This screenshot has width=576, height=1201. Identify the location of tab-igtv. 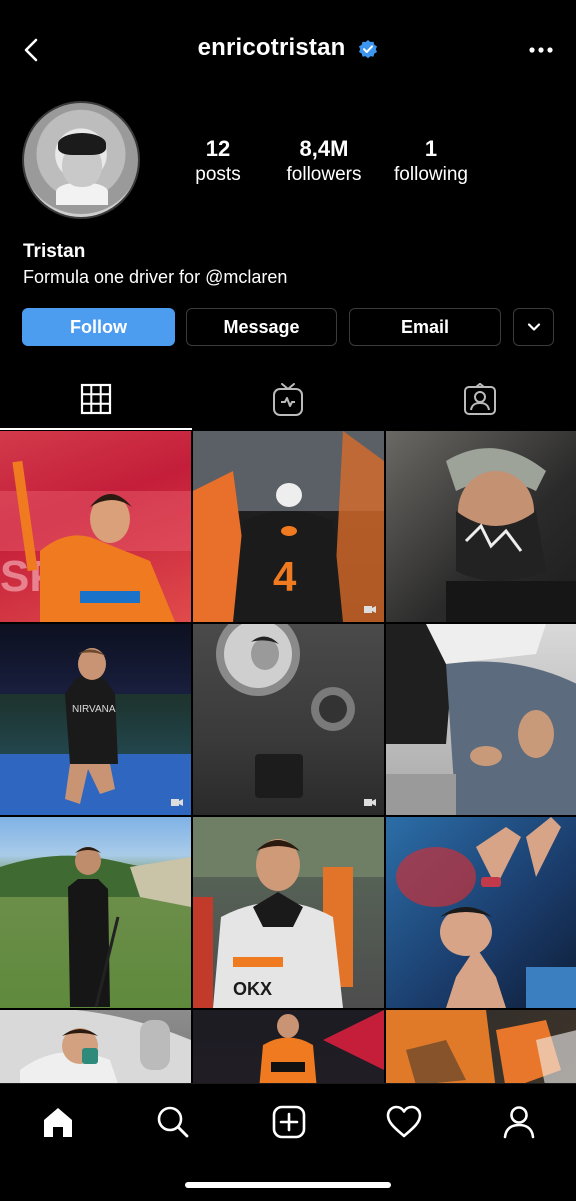
(288, 400).